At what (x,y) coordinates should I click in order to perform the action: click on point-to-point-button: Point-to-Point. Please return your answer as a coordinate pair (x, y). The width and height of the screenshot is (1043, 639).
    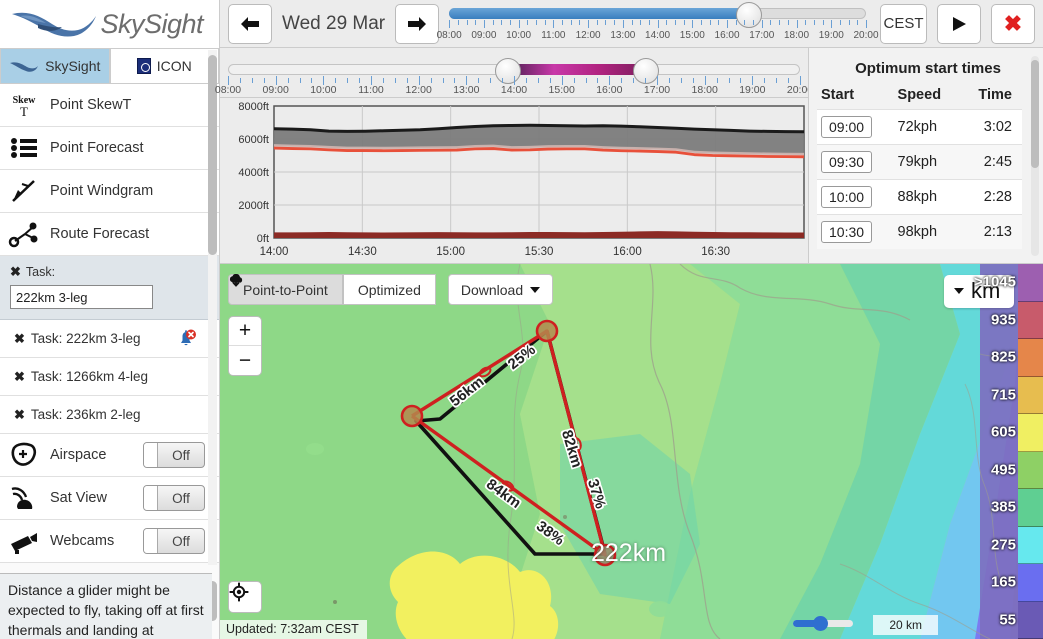
    Looking at the image, I should click on (285, 289).